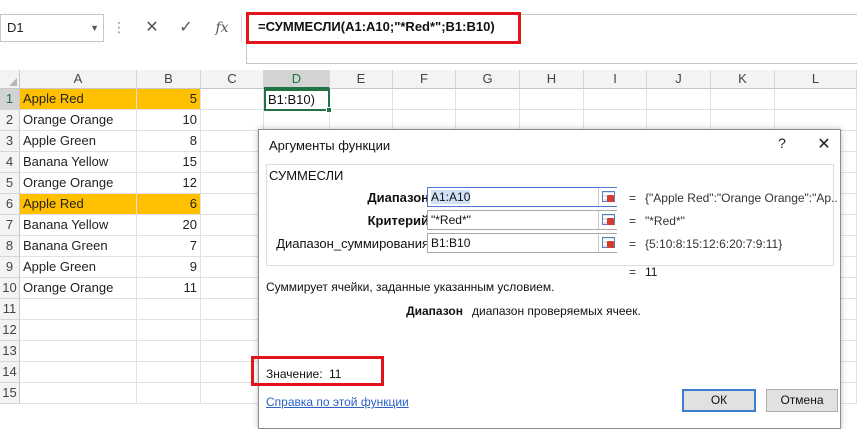 Image resolution: width=857 pixels, height=429 pixels. I want to click on cell-c6, so click(232, 204).